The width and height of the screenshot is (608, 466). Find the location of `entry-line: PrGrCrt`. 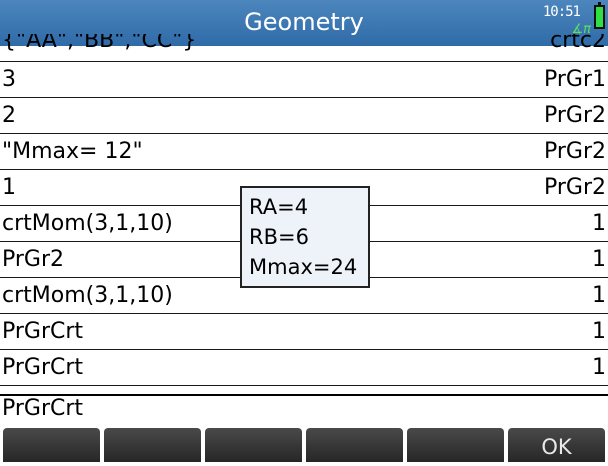

entry-line: PrGrCrt is located at coordinates (42, 408).